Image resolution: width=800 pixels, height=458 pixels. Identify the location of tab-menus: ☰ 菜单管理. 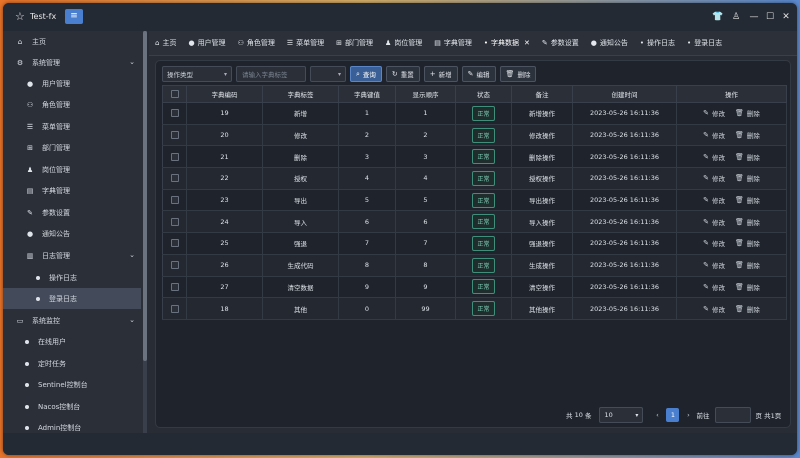
(305, 43).